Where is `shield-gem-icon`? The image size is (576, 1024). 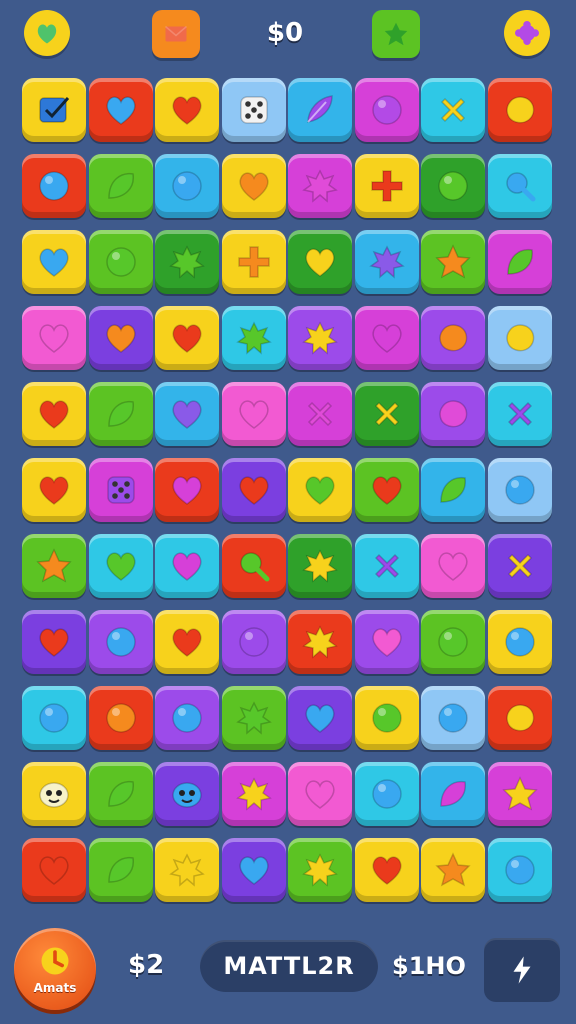
shield-gem-icon is located at coordinates (47, 33).